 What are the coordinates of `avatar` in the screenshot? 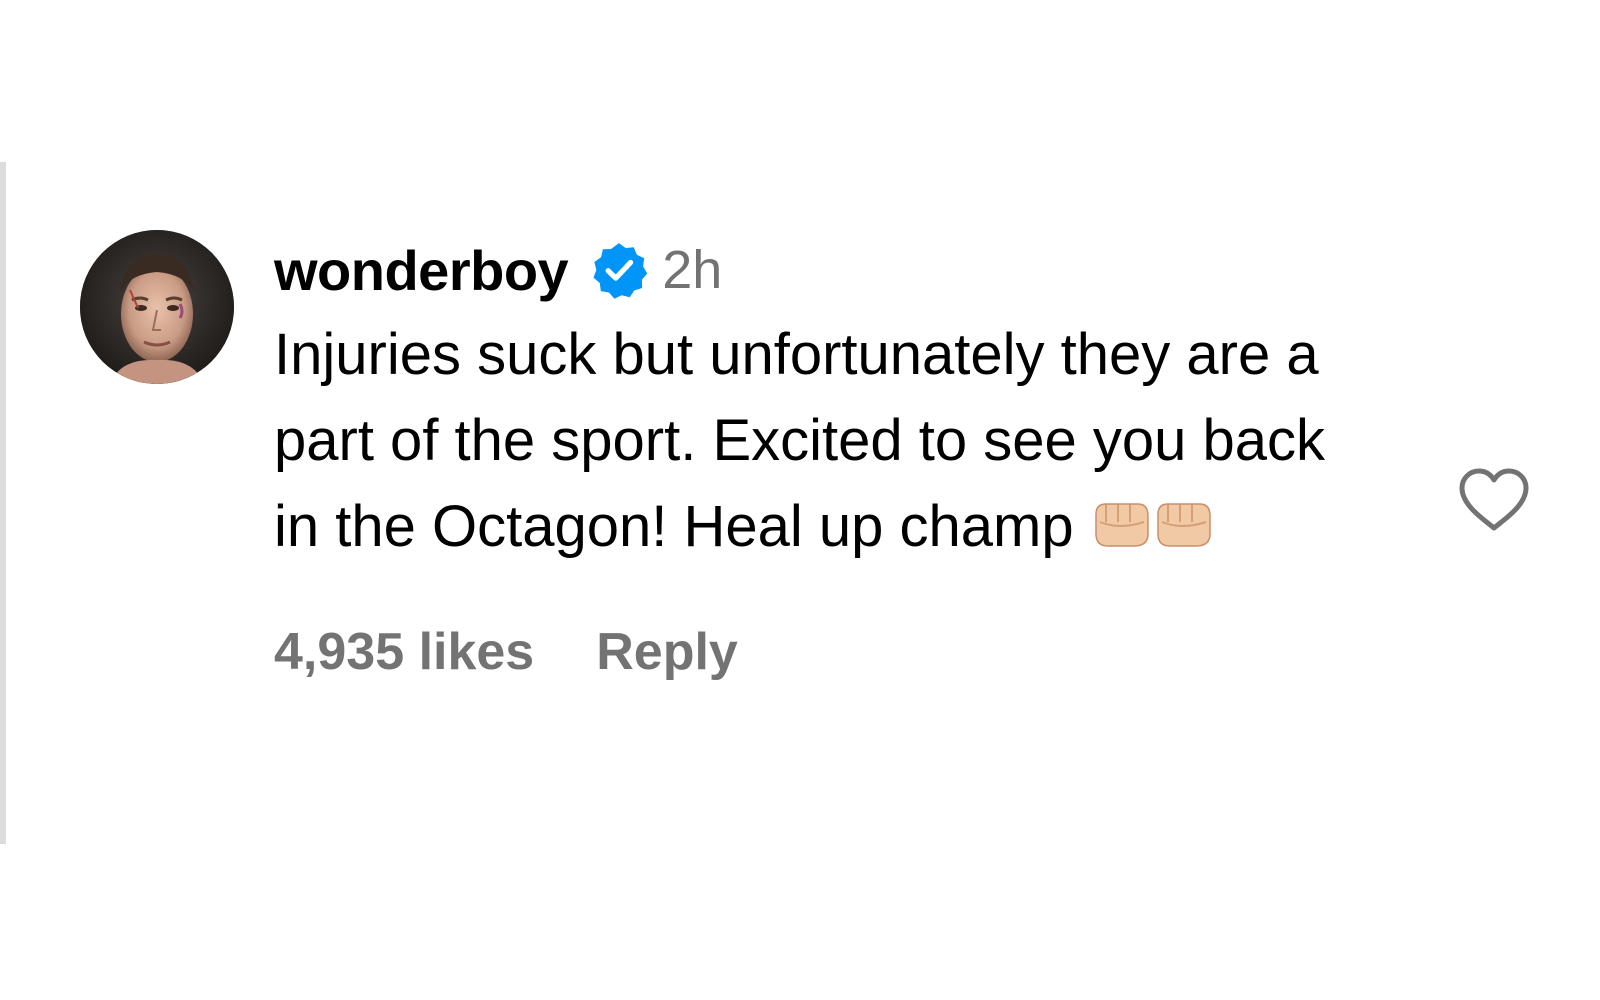 It's located at (157, 307).